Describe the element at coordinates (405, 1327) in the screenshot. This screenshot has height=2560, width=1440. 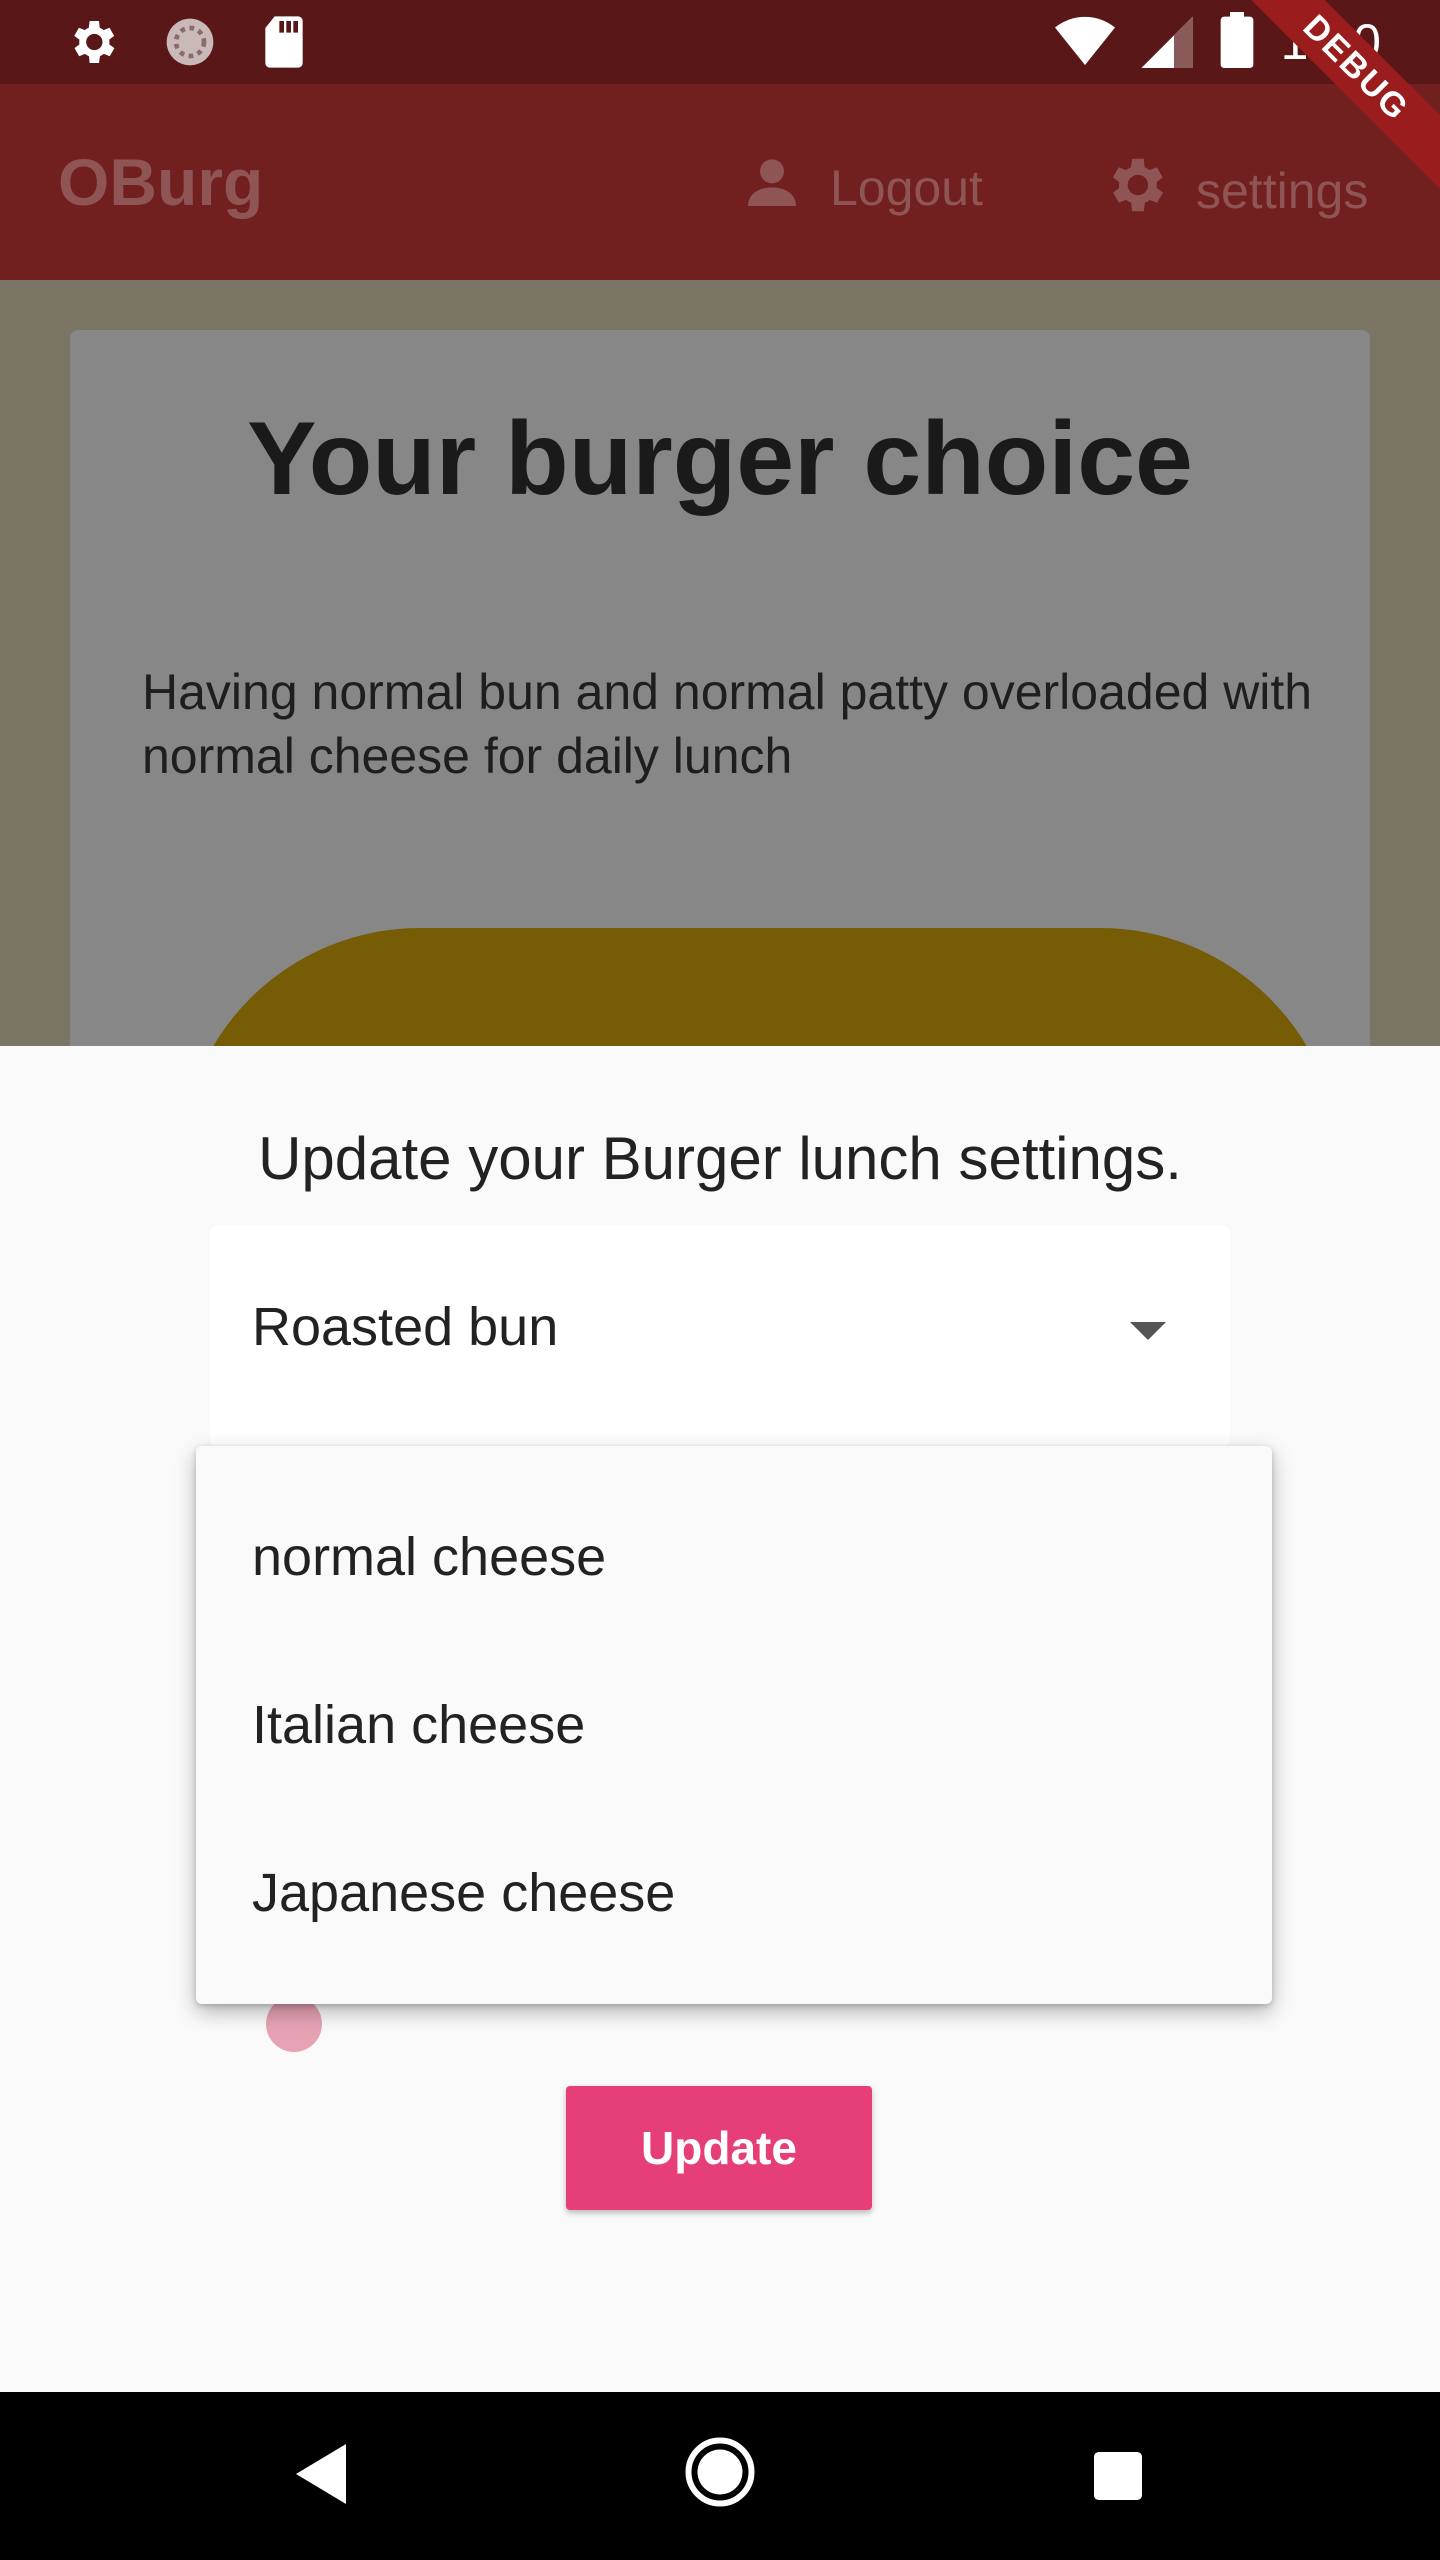
I see `bun-dropdown-value: Roasted bun` at that location.